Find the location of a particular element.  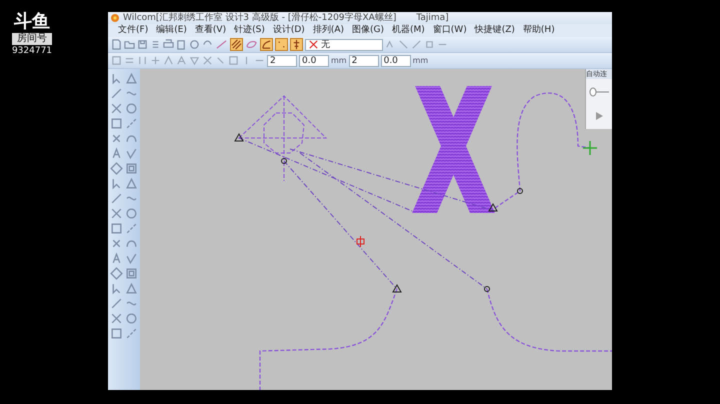

menu-item: 设计(D) is located at coordinates (288, 30).